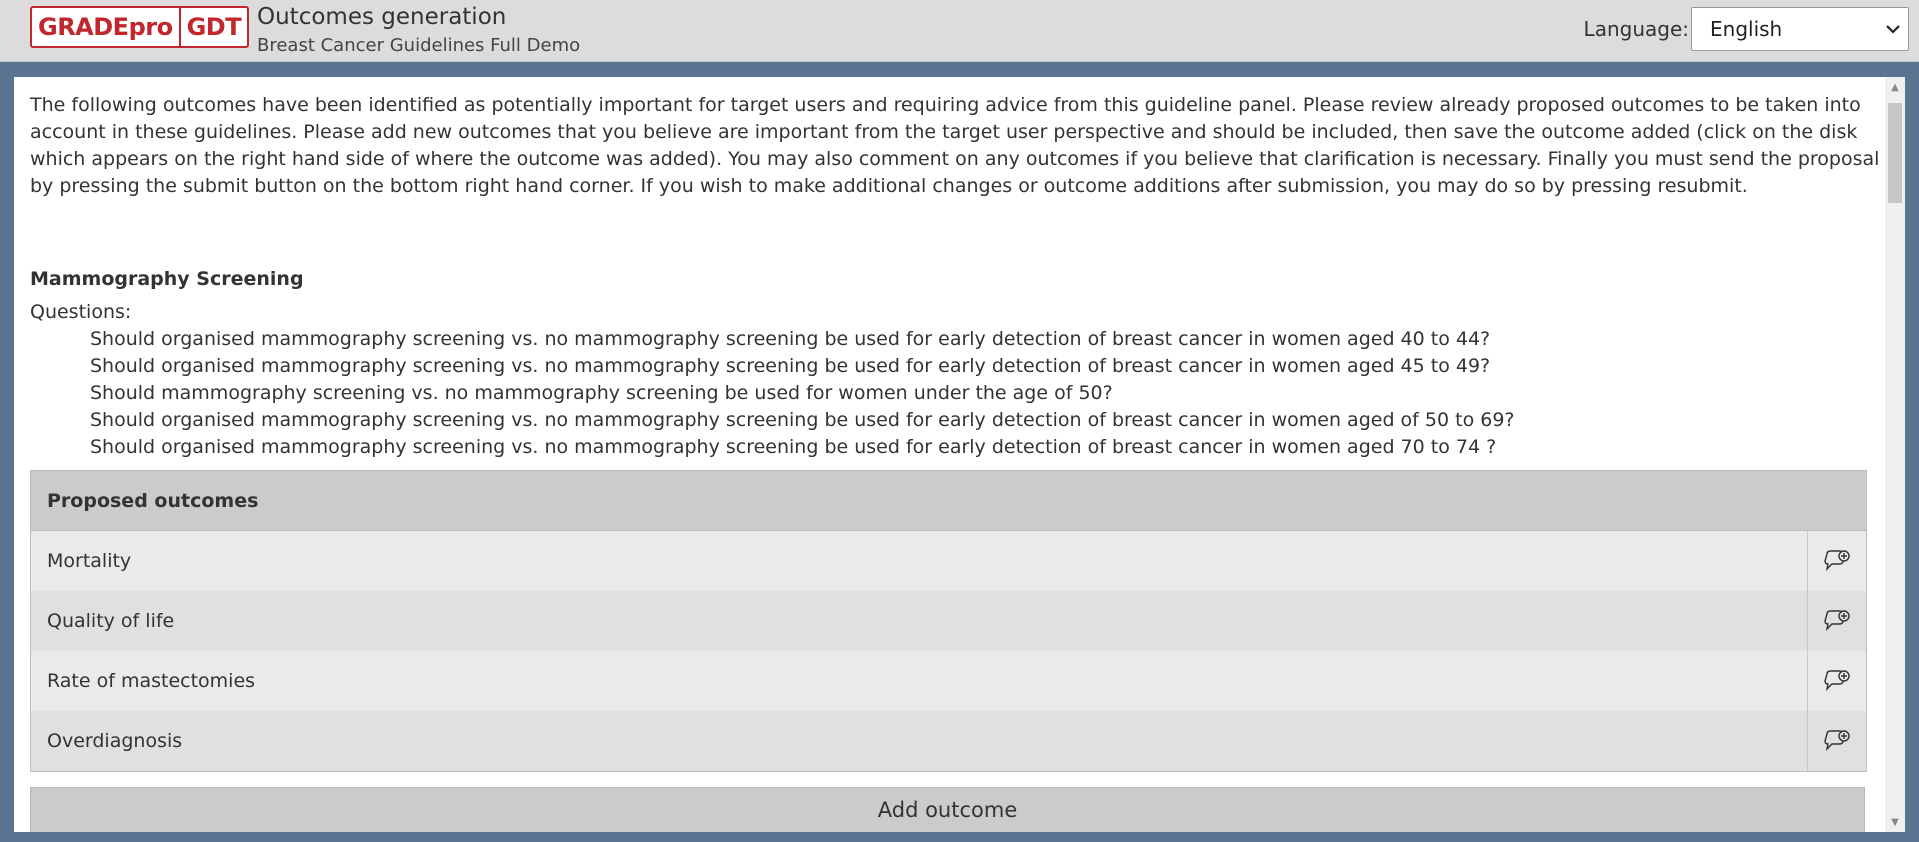 This screenshot has width=1919, height=842. What do you see at coordinates (81, 312) in the screenshot?
I see `questions-label: Questions:` at bounding box center [81, 312].